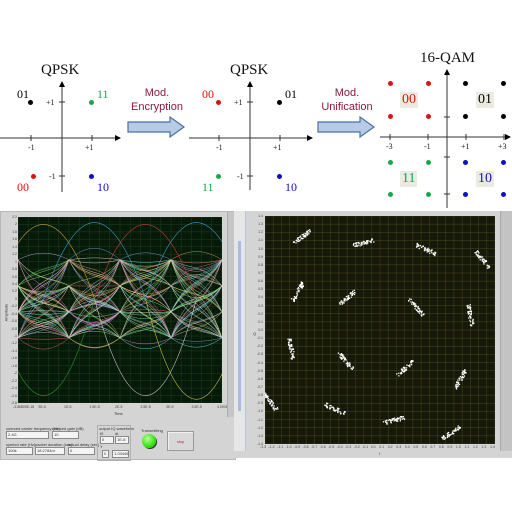  I want to click on y-tick-label: -0.9, so click(259, 403).